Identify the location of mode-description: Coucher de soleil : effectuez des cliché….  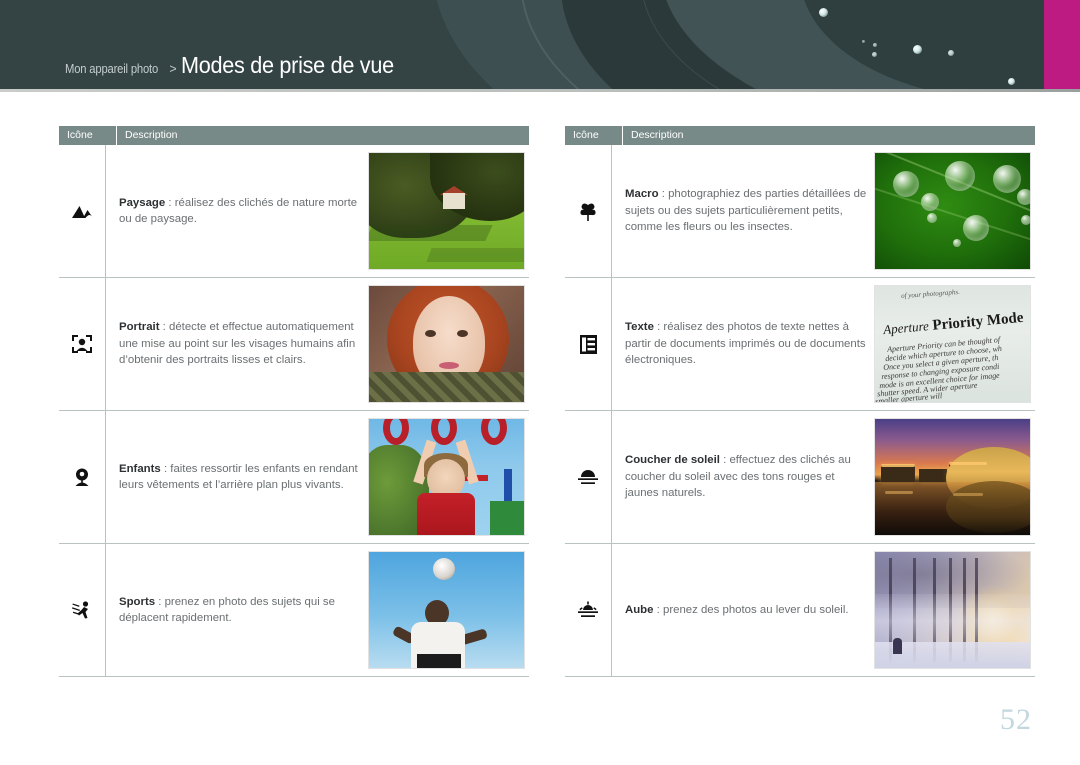
(747, 476).